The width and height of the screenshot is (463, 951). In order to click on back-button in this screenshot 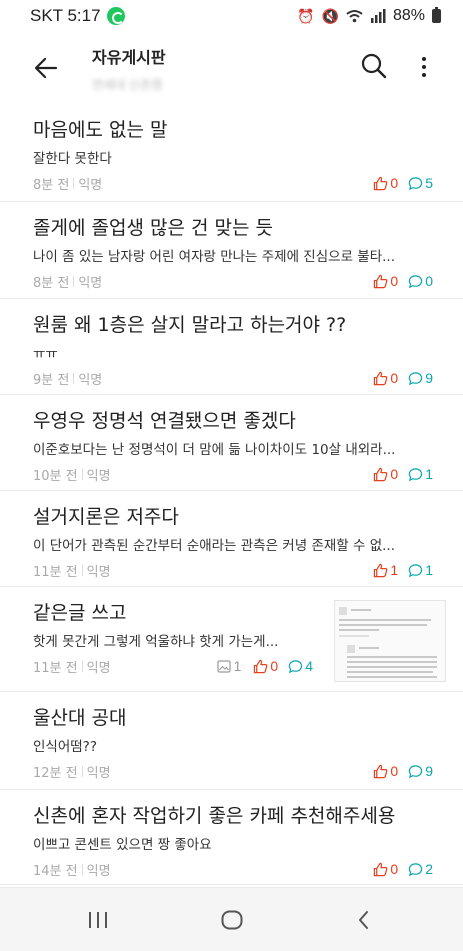, I will do `click(46, 68)`.